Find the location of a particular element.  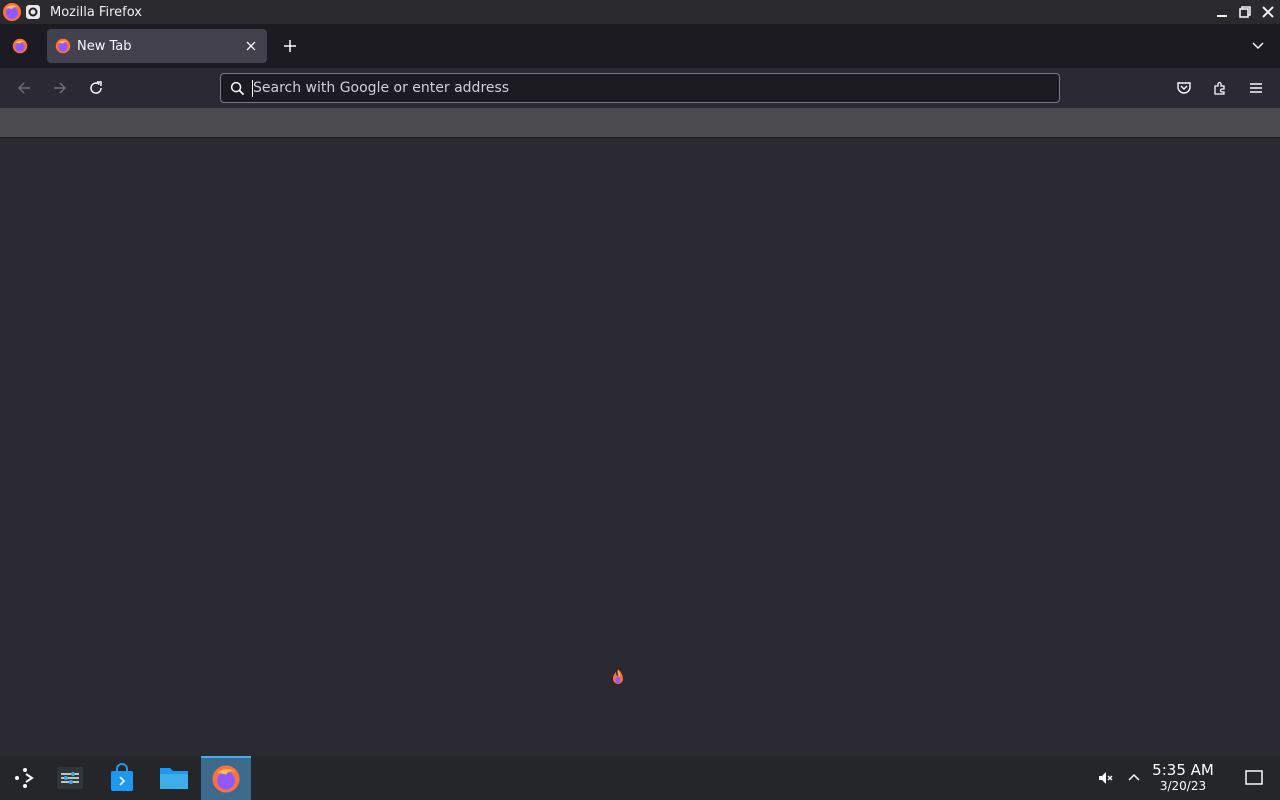

search-icon is located at coordinates (237, 88).